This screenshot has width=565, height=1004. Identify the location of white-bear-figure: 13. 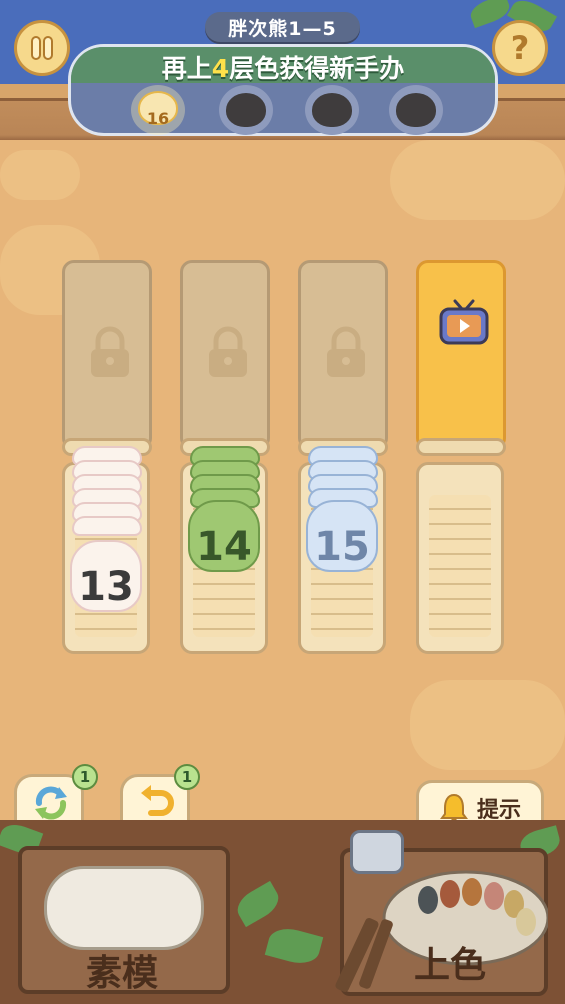
(106, 576).